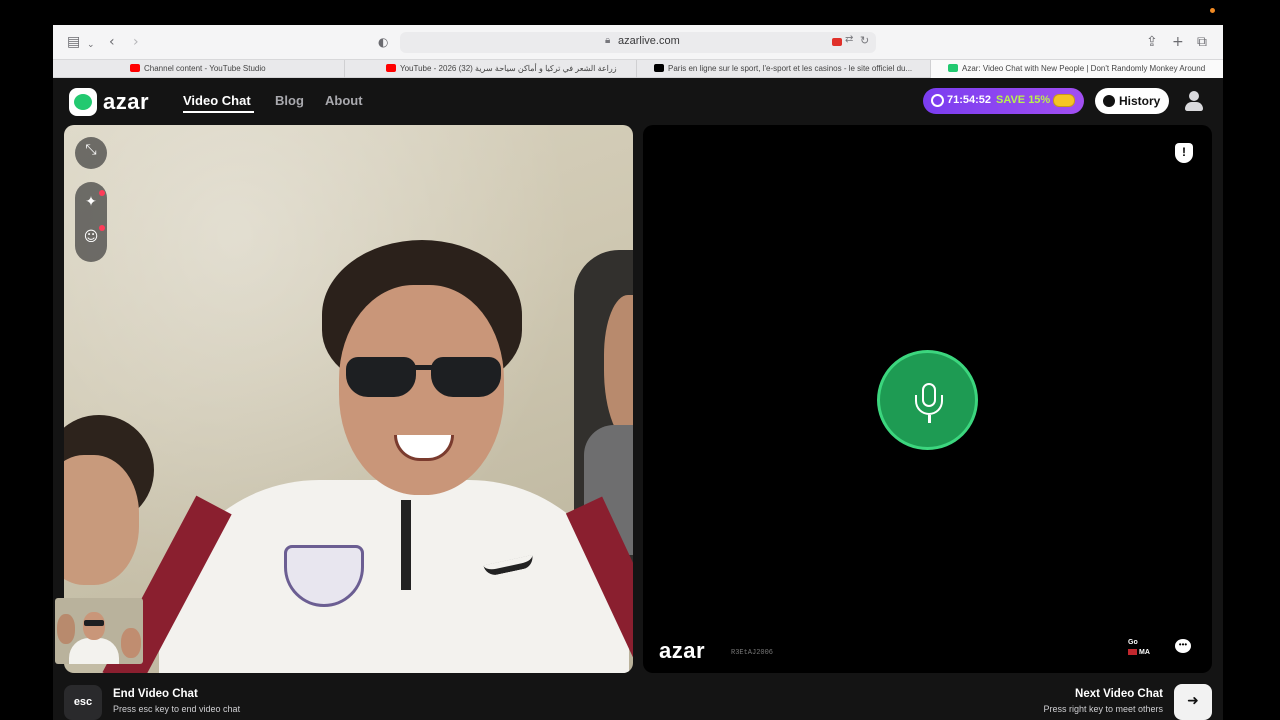 This screenshot has width=1280, height=720. I want to click on end-chat-hint: Press esc key to end video chat, so click(177, 709).